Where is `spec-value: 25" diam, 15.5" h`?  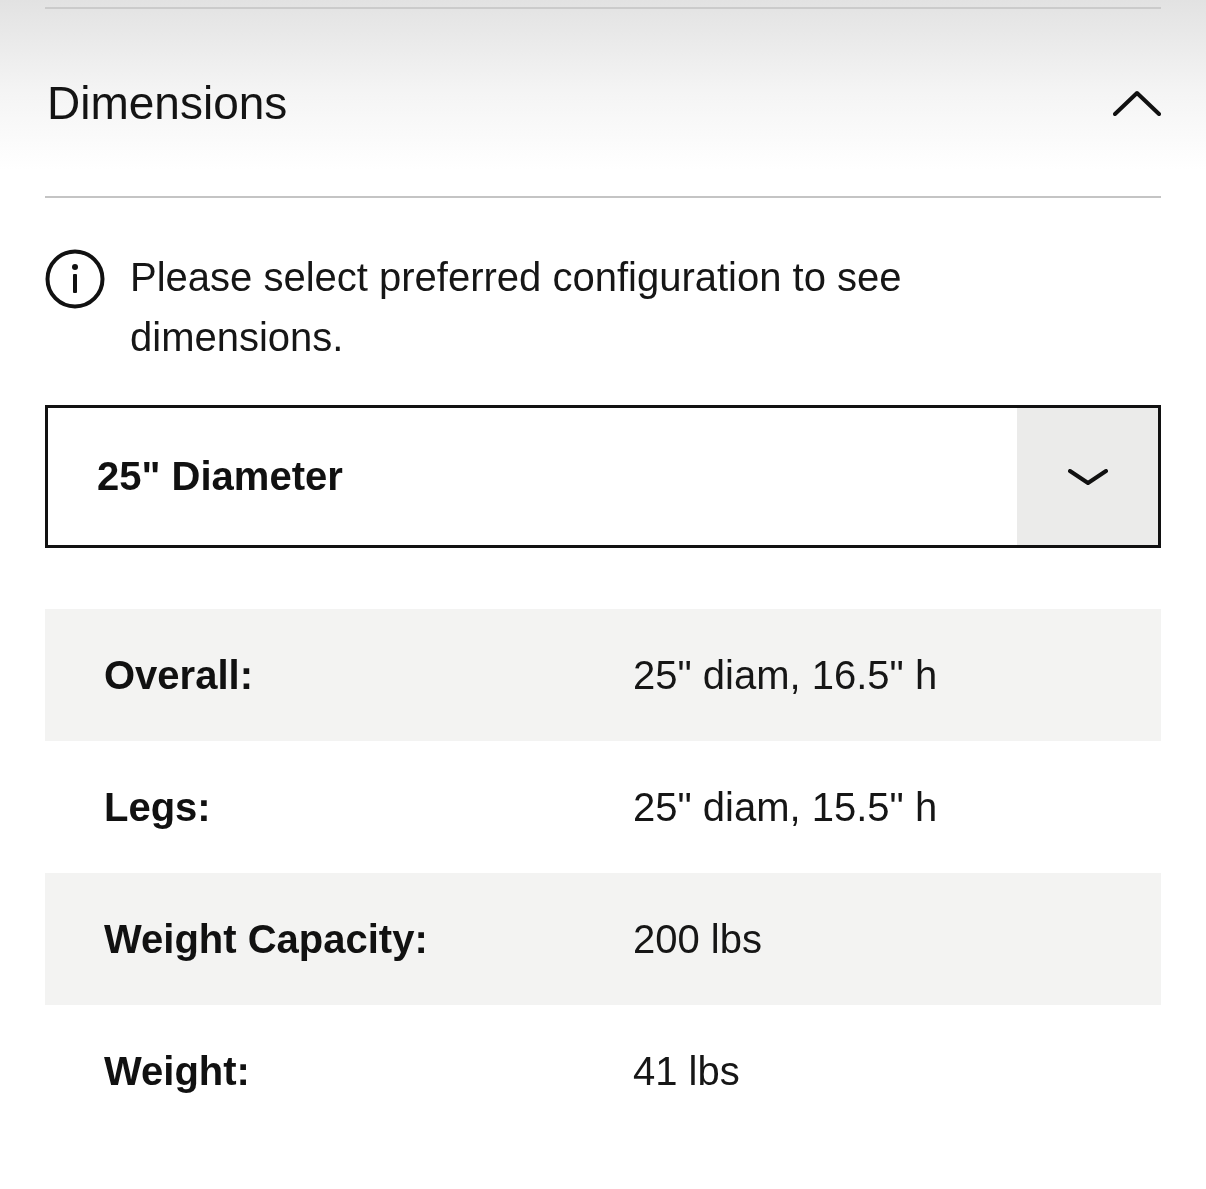 spec-value: 25" diam, 15.5" h is located at coordinates (786, 807).